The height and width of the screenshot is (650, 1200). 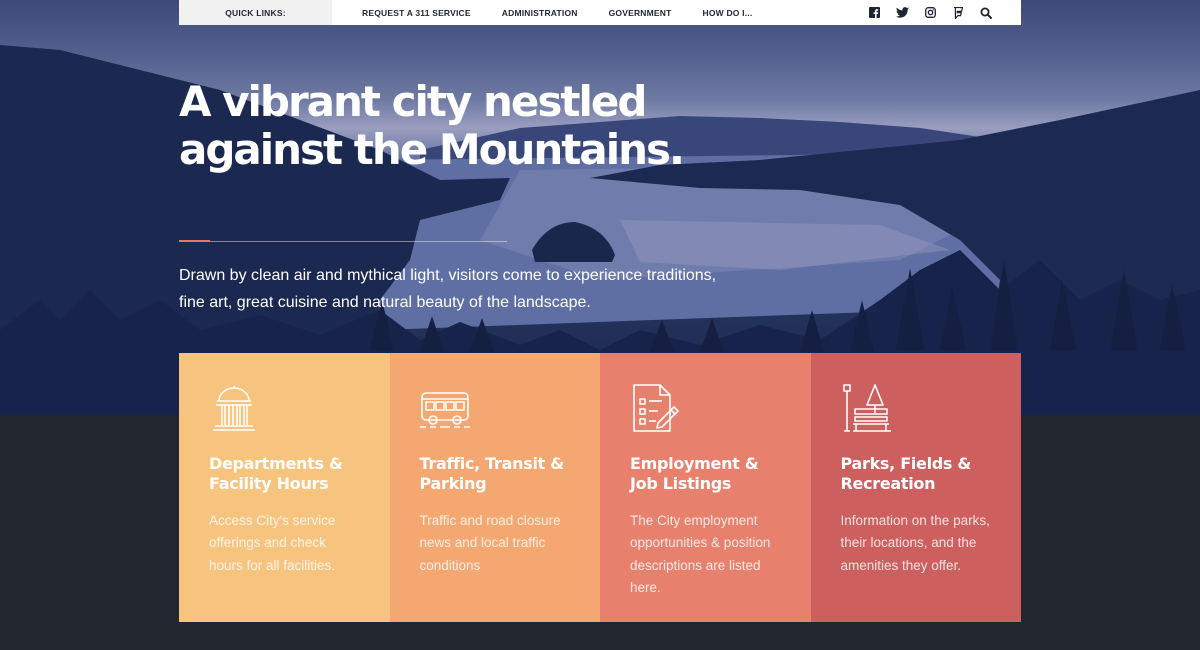 I want to click on card-title: Departments & Facility Hours, so click(x=276, y=473).